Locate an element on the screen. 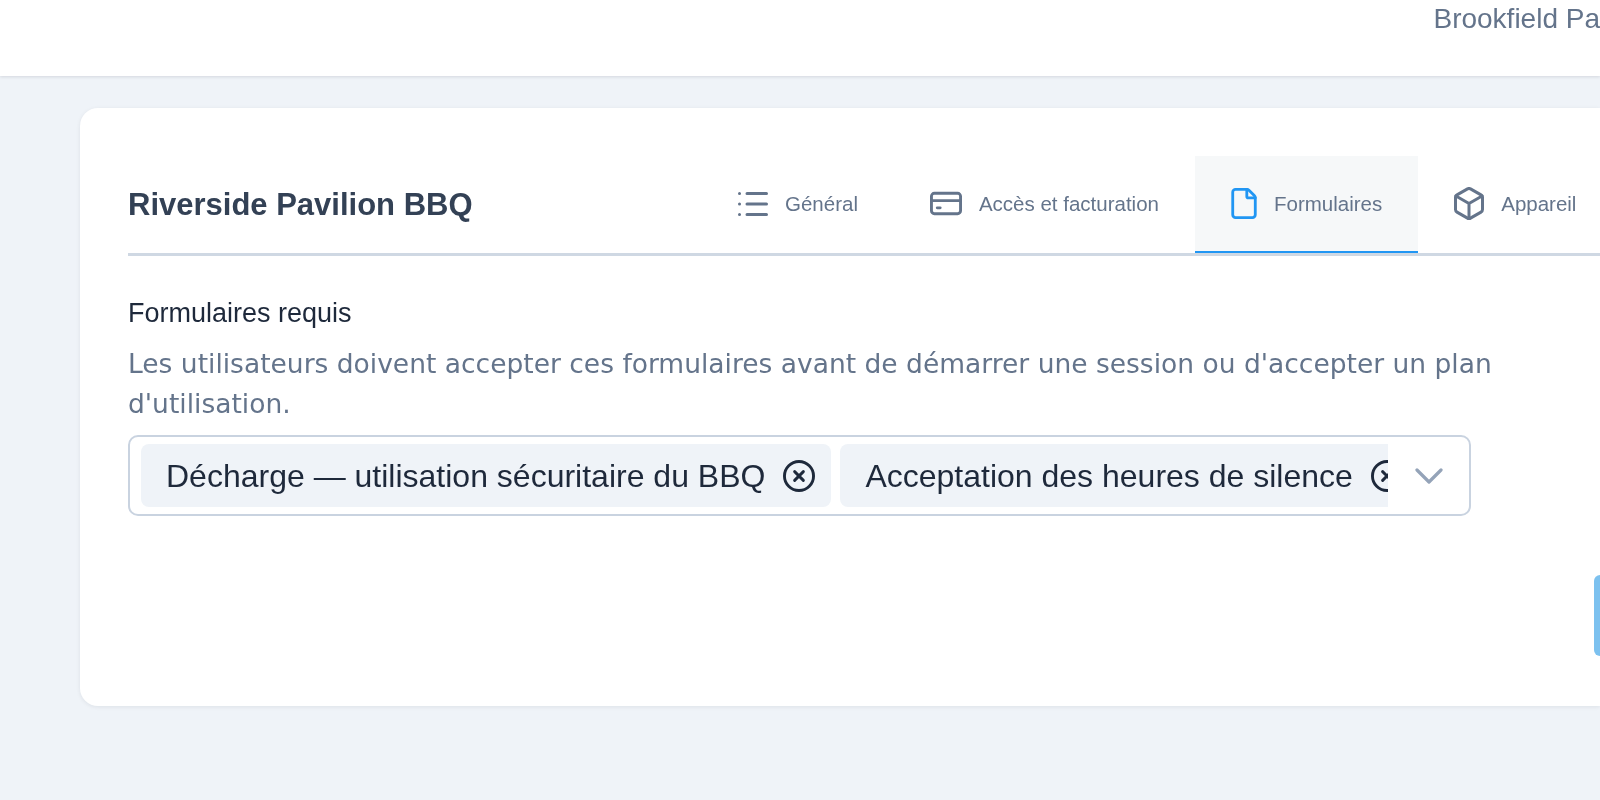  field-label: Formulaires requis is located at coordinates (240, 313).